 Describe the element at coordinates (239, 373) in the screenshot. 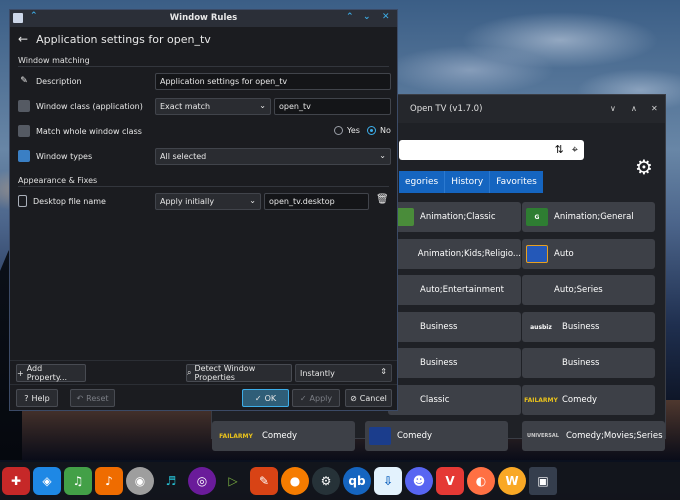

I see `detect-window-properties-button: ⌕ Detect Window Properties` at that location.